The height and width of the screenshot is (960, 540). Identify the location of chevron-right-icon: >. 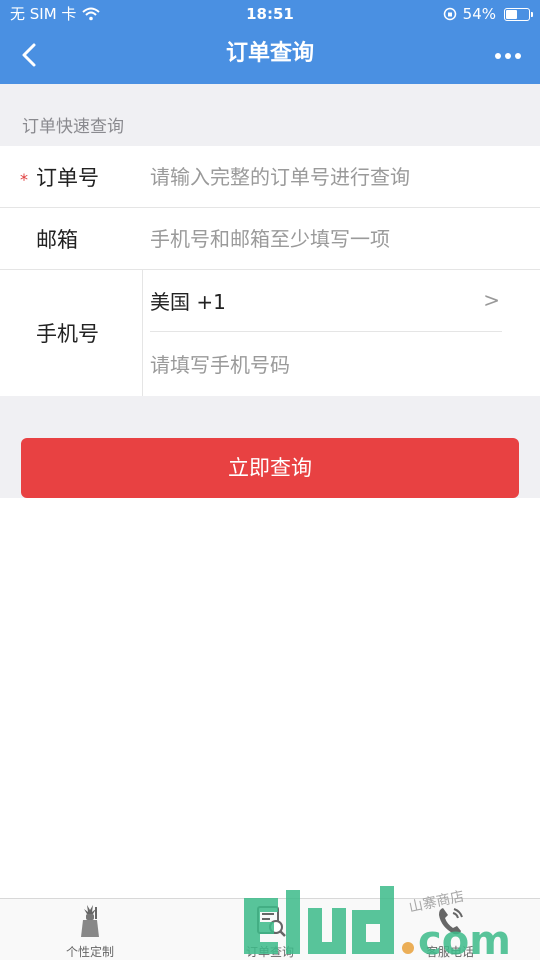
(491, 300).